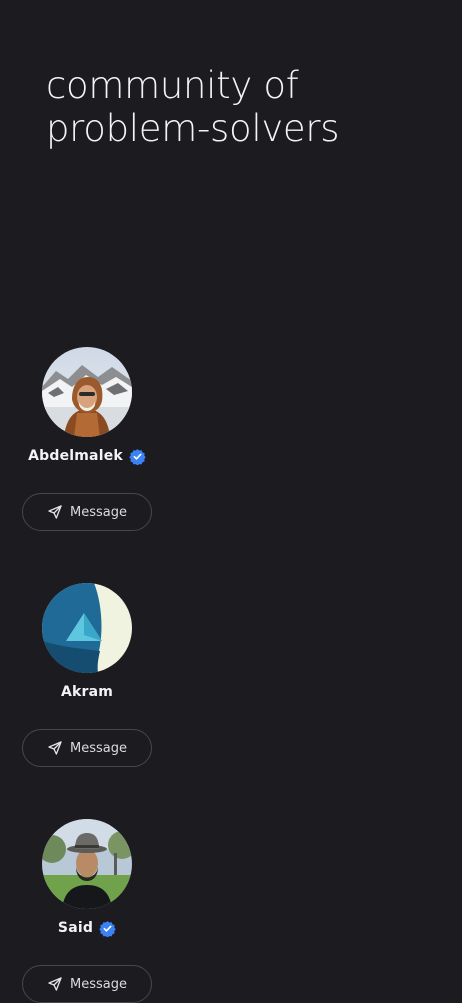  I want to click on page-headline: community of problem-solvers, so click(193, 107).